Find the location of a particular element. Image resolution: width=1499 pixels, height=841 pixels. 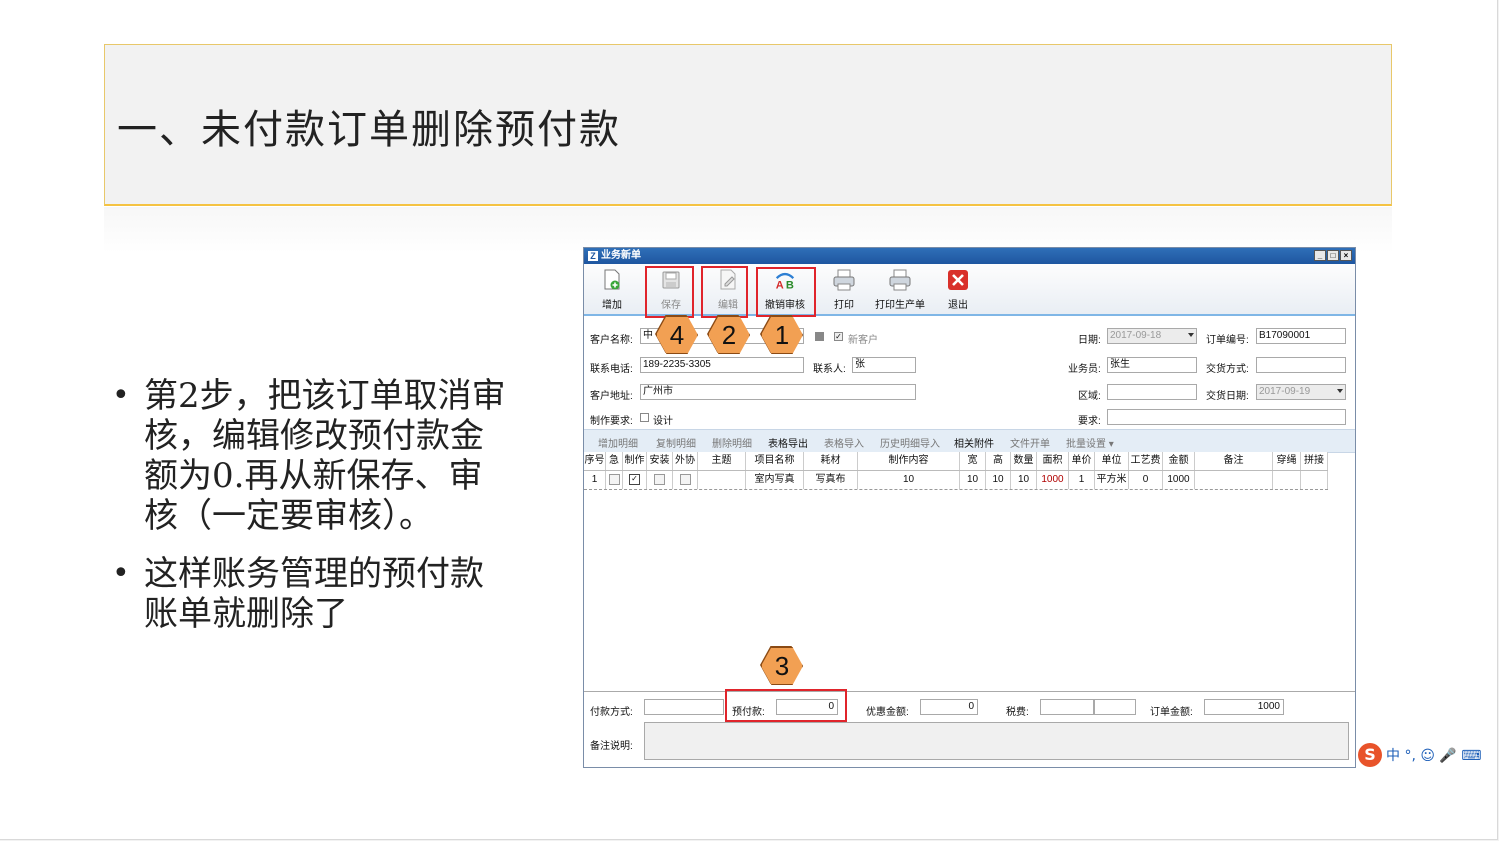

address-label: 客户地址: is located at coordinates (611, 396).